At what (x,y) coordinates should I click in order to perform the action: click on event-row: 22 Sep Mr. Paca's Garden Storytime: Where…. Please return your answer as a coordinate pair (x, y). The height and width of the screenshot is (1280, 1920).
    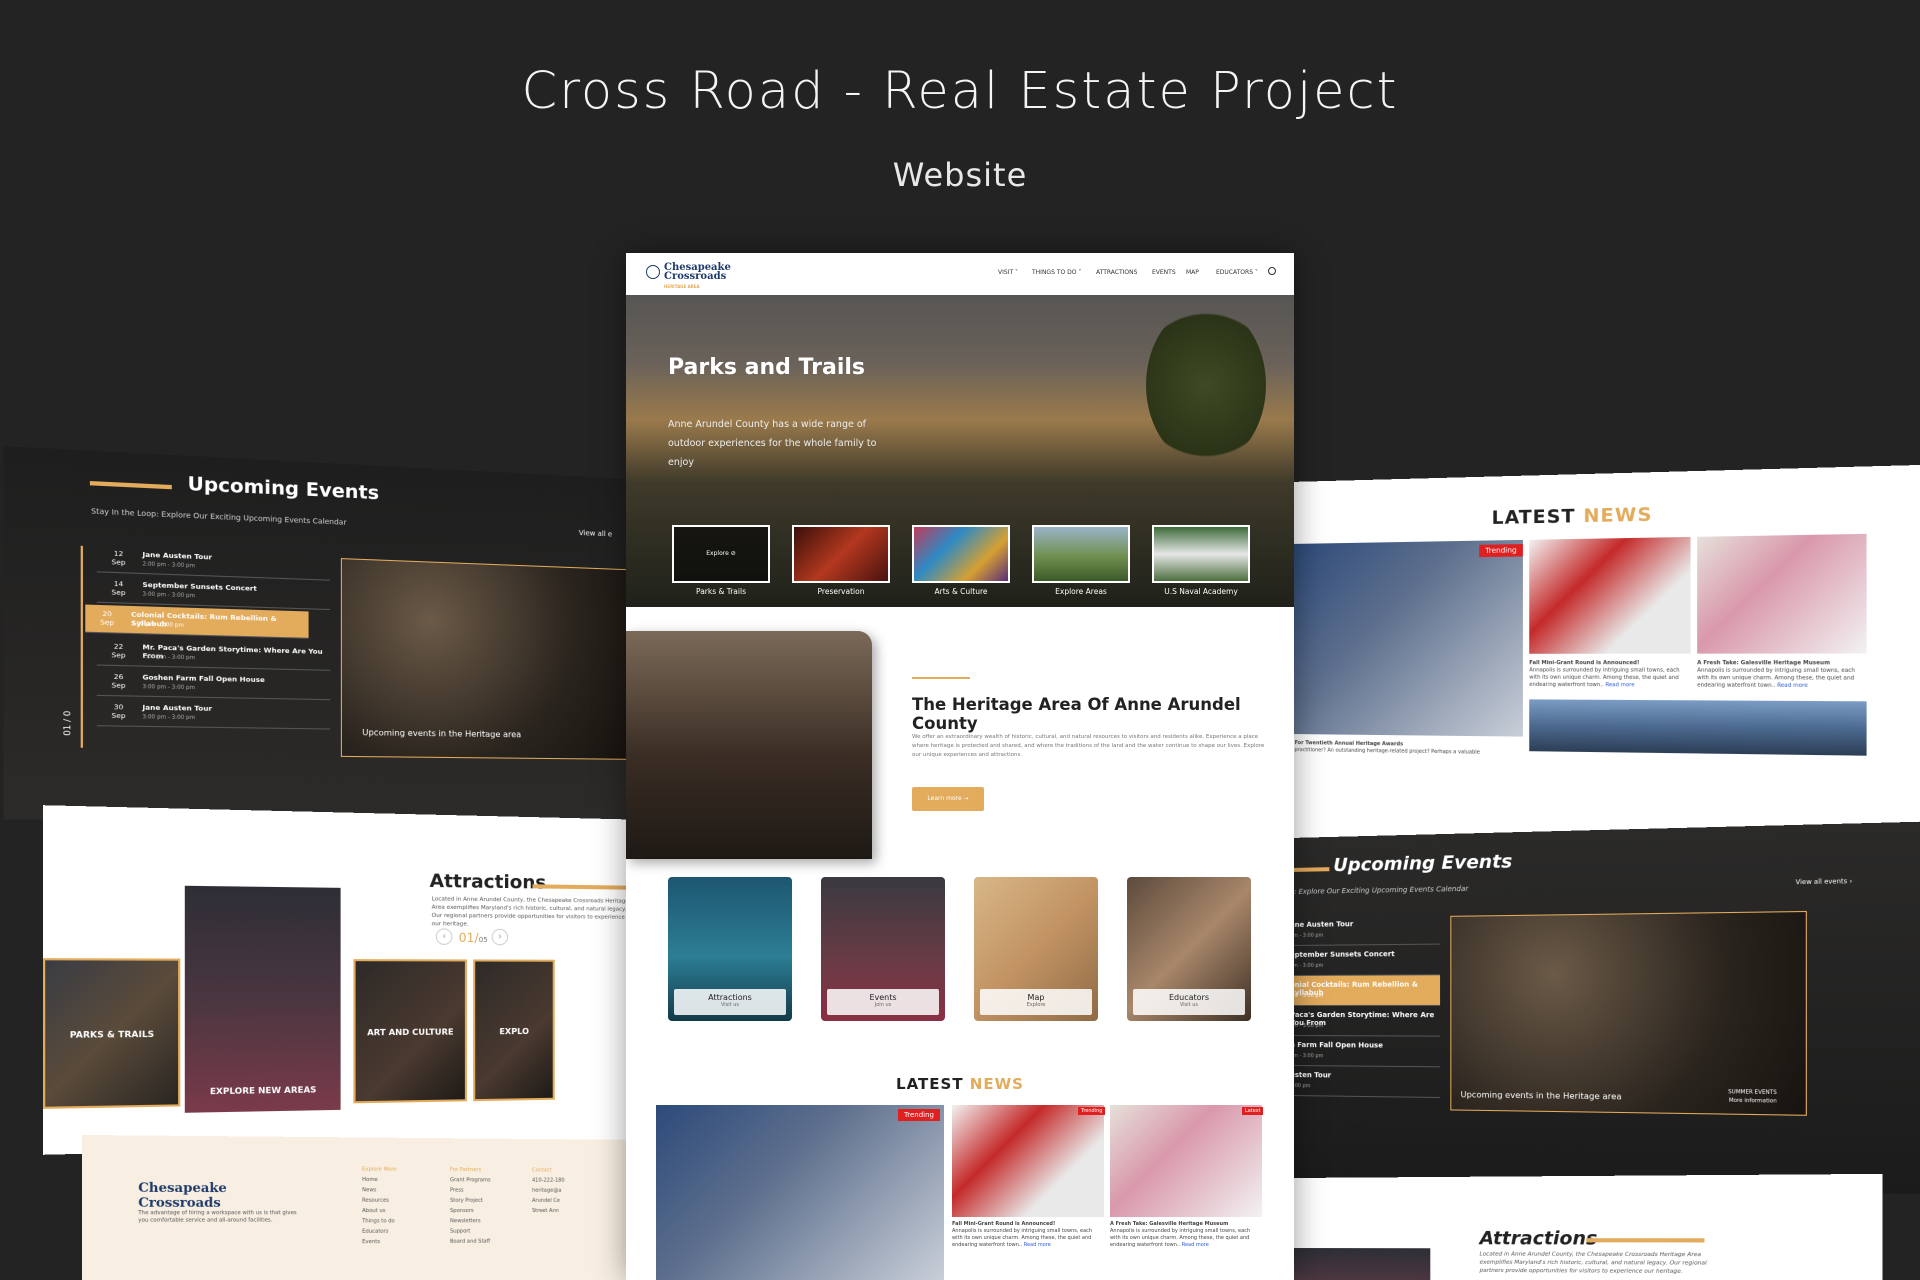
    Looking at the image, I should click on (213, 654).